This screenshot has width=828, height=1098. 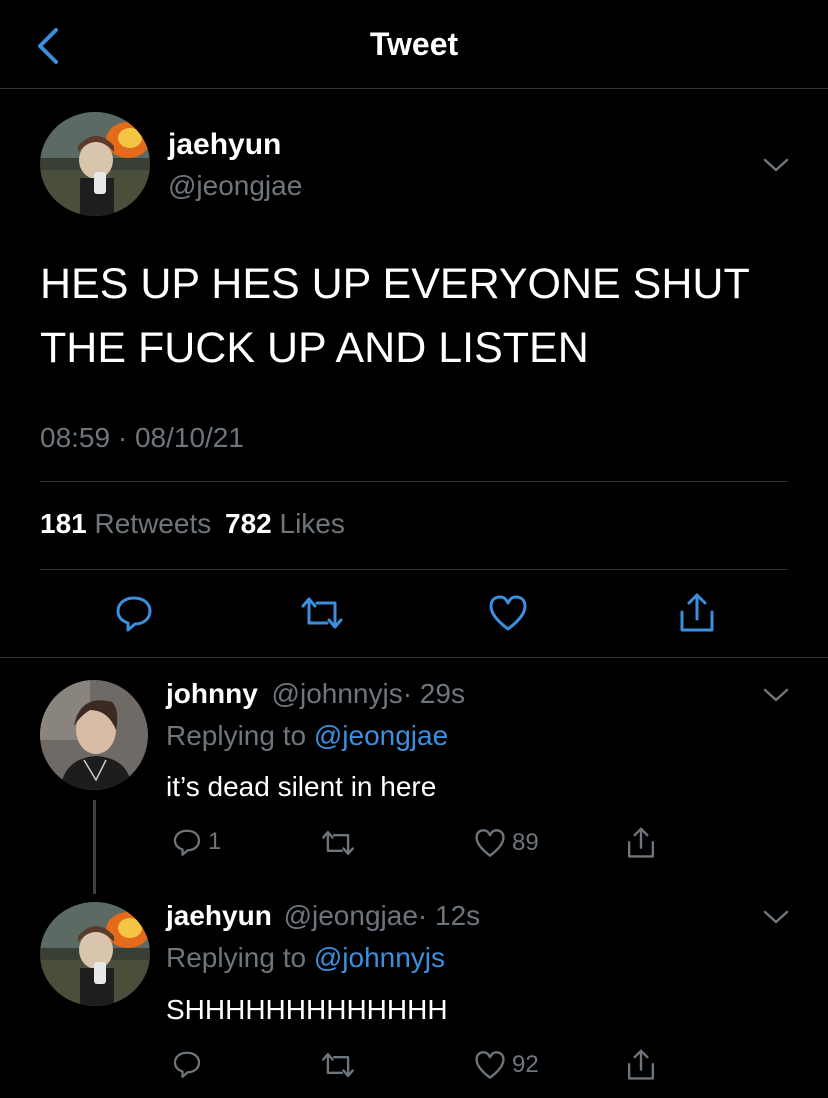 What do you see at coordinates (248, 523) in the screenshot?
I see `like-count: 782` at bounding box center [248, 523].